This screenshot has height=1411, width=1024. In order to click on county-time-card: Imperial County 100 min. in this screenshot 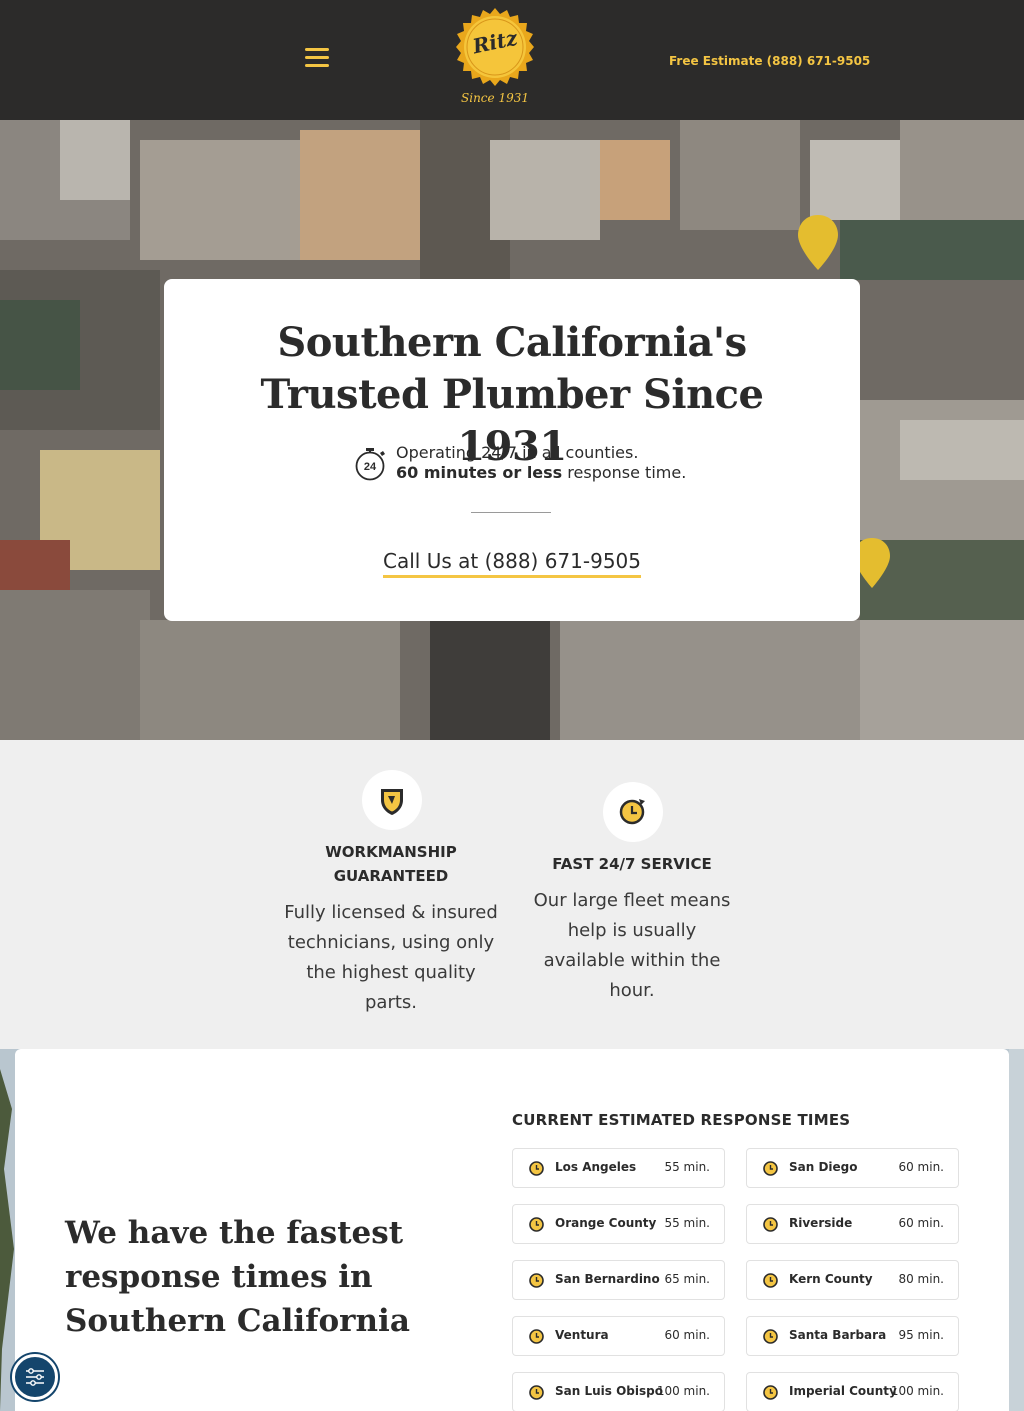, I will do `click(852, 1391)`.